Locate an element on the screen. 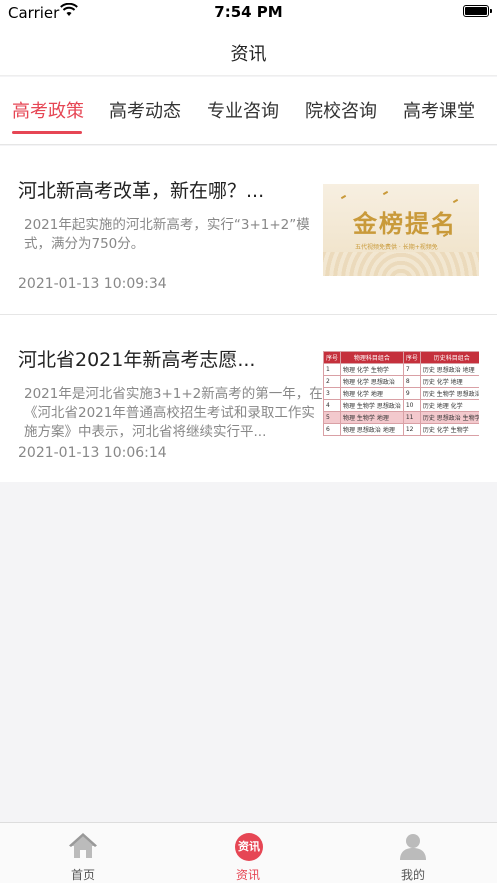 The height and width of the screenshot is (883, 497). battery-icon is located at coordinates (477, 11).